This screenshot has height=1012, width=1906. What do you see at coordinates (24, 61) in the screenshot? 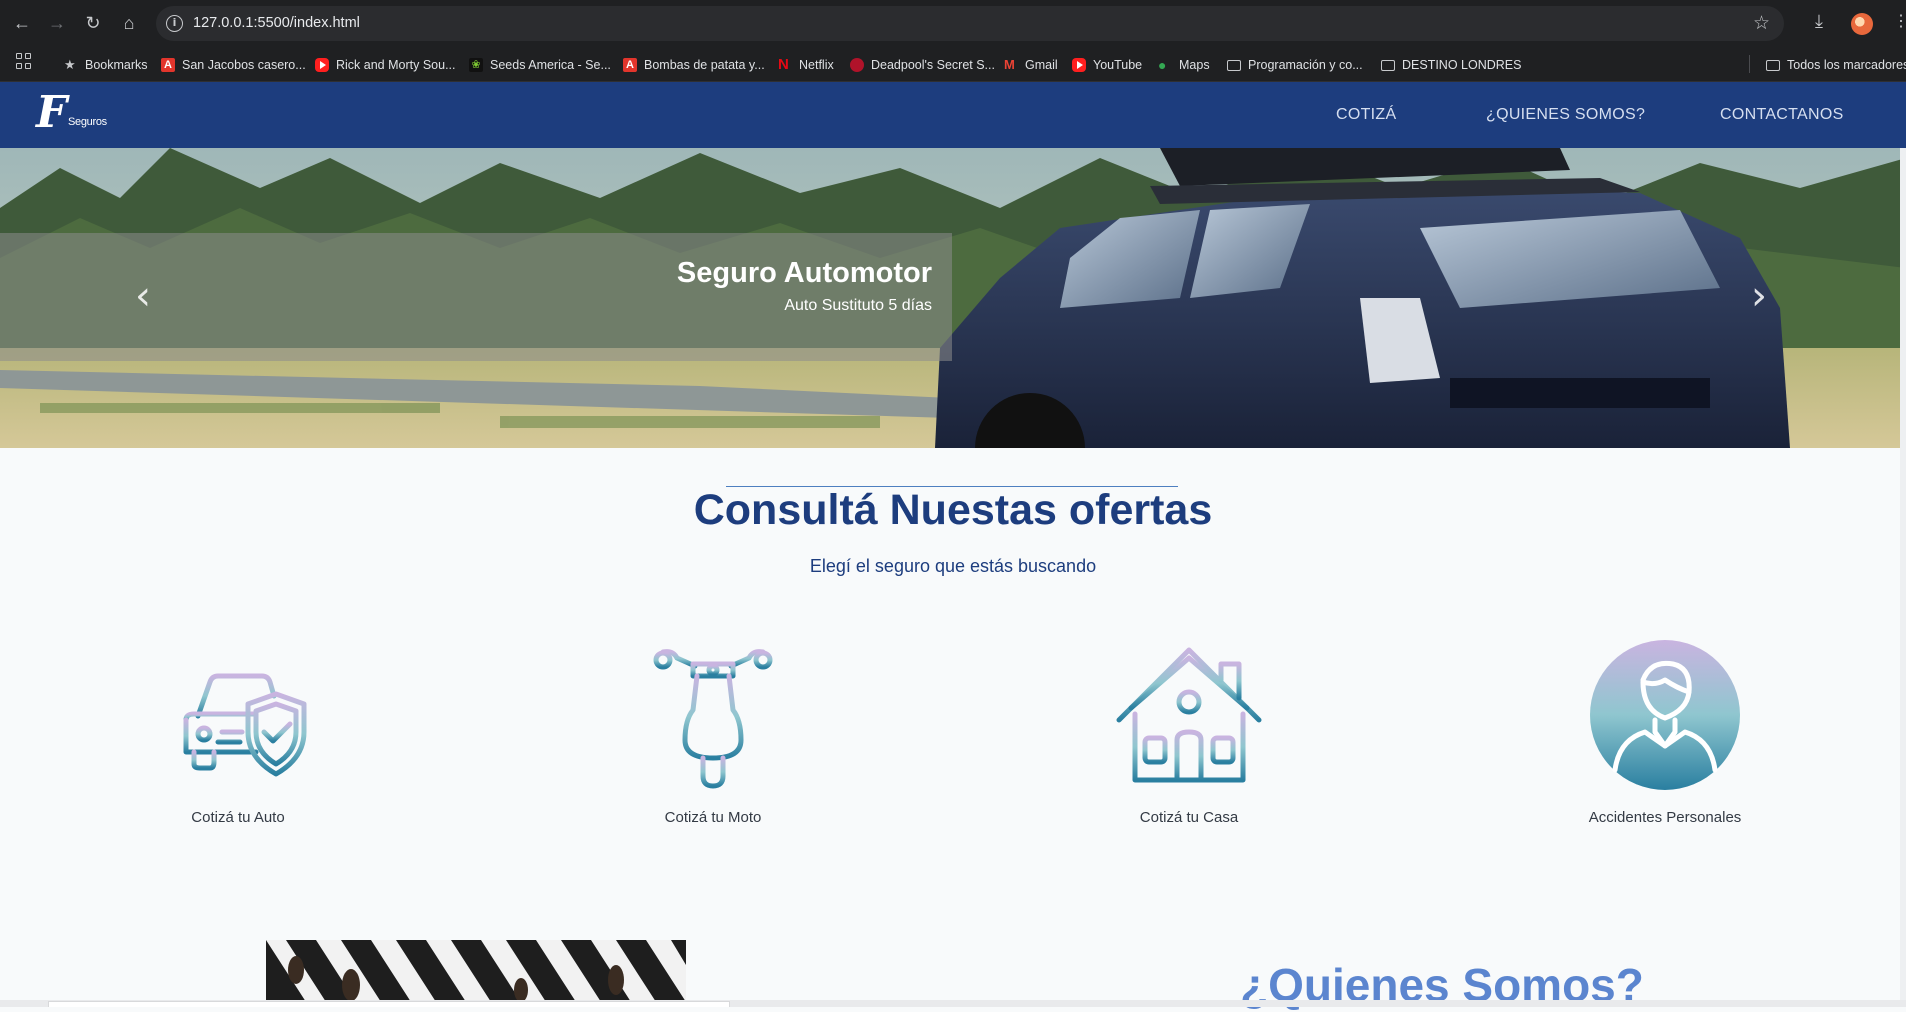
I see `apps-grid-icon` at bounding box center [24, 61].